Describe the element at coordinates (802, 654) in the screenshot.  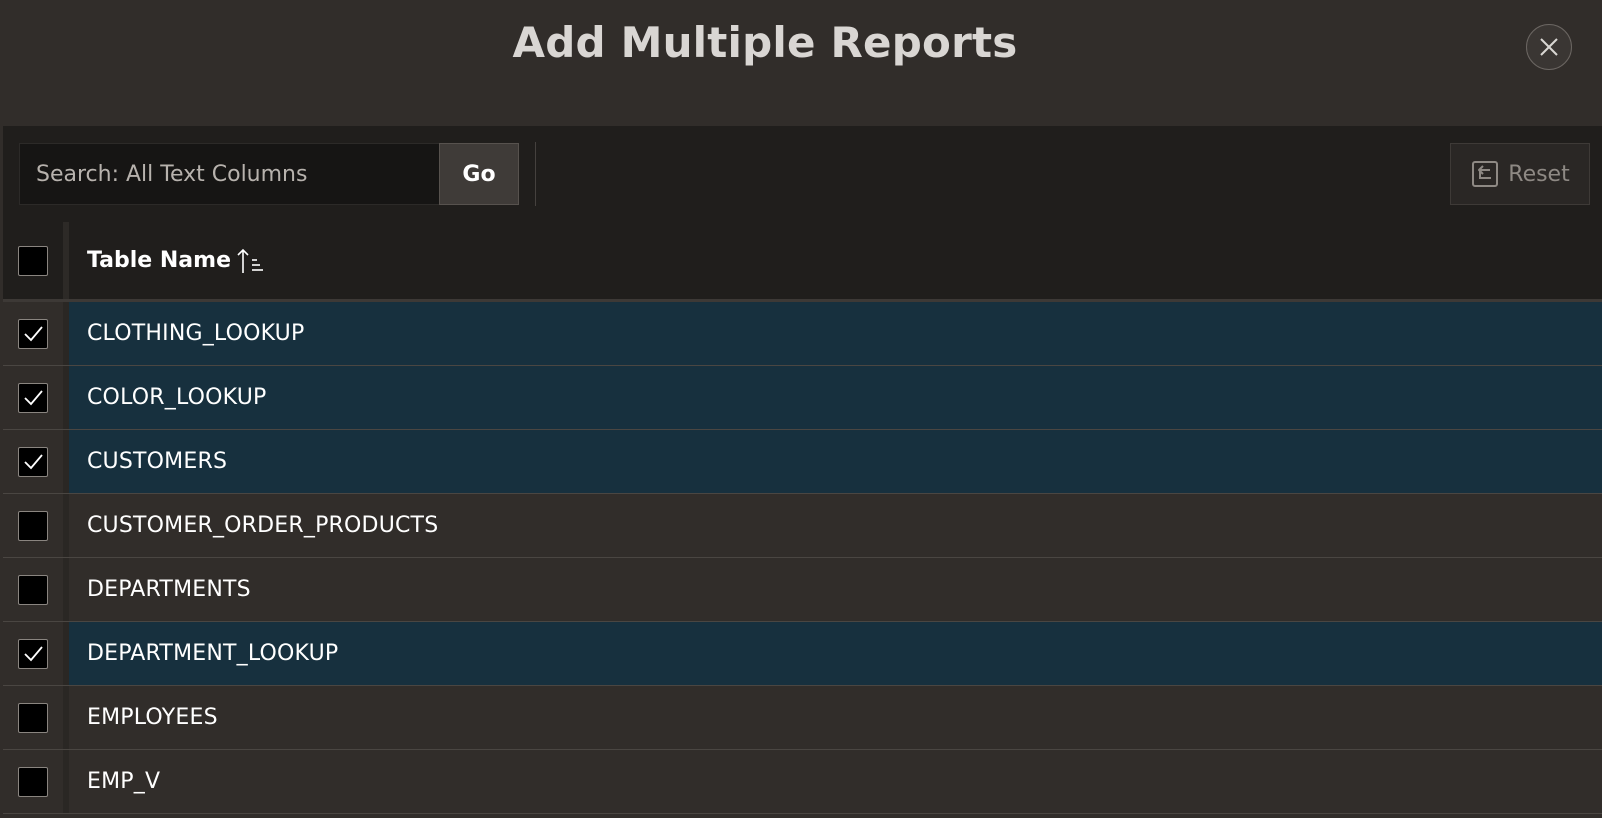
I see `table-row: DEPARTMENT_LOOKUP` at that location.